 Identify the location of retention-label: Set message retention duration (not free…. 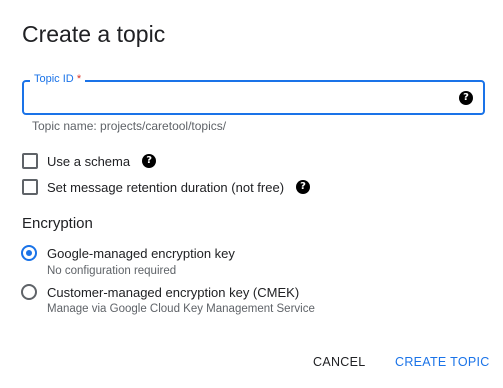
(165, 187).